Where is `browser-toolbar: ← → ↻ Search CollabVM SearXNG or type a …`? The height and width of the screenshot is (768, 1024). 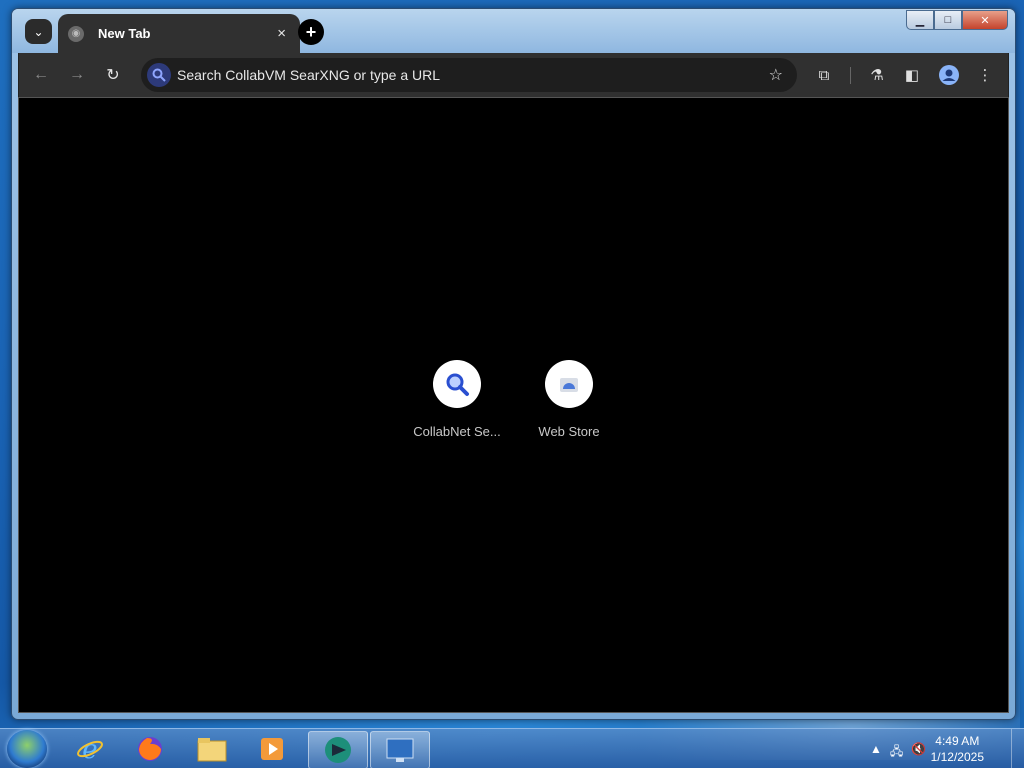
browser-toolbar: ← → ↻ Search CollabVM SearXNG or type a … is located at coordinates (513, 75).